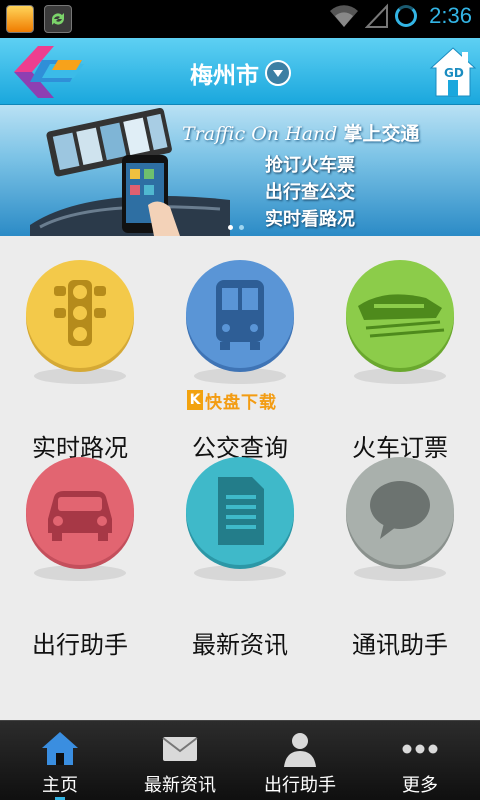 Image resolution: width=480 pixels, height=800 pixels. Describe the element at coordinates (180, 749) in the screenshot. I see `mail-icon` at that location.